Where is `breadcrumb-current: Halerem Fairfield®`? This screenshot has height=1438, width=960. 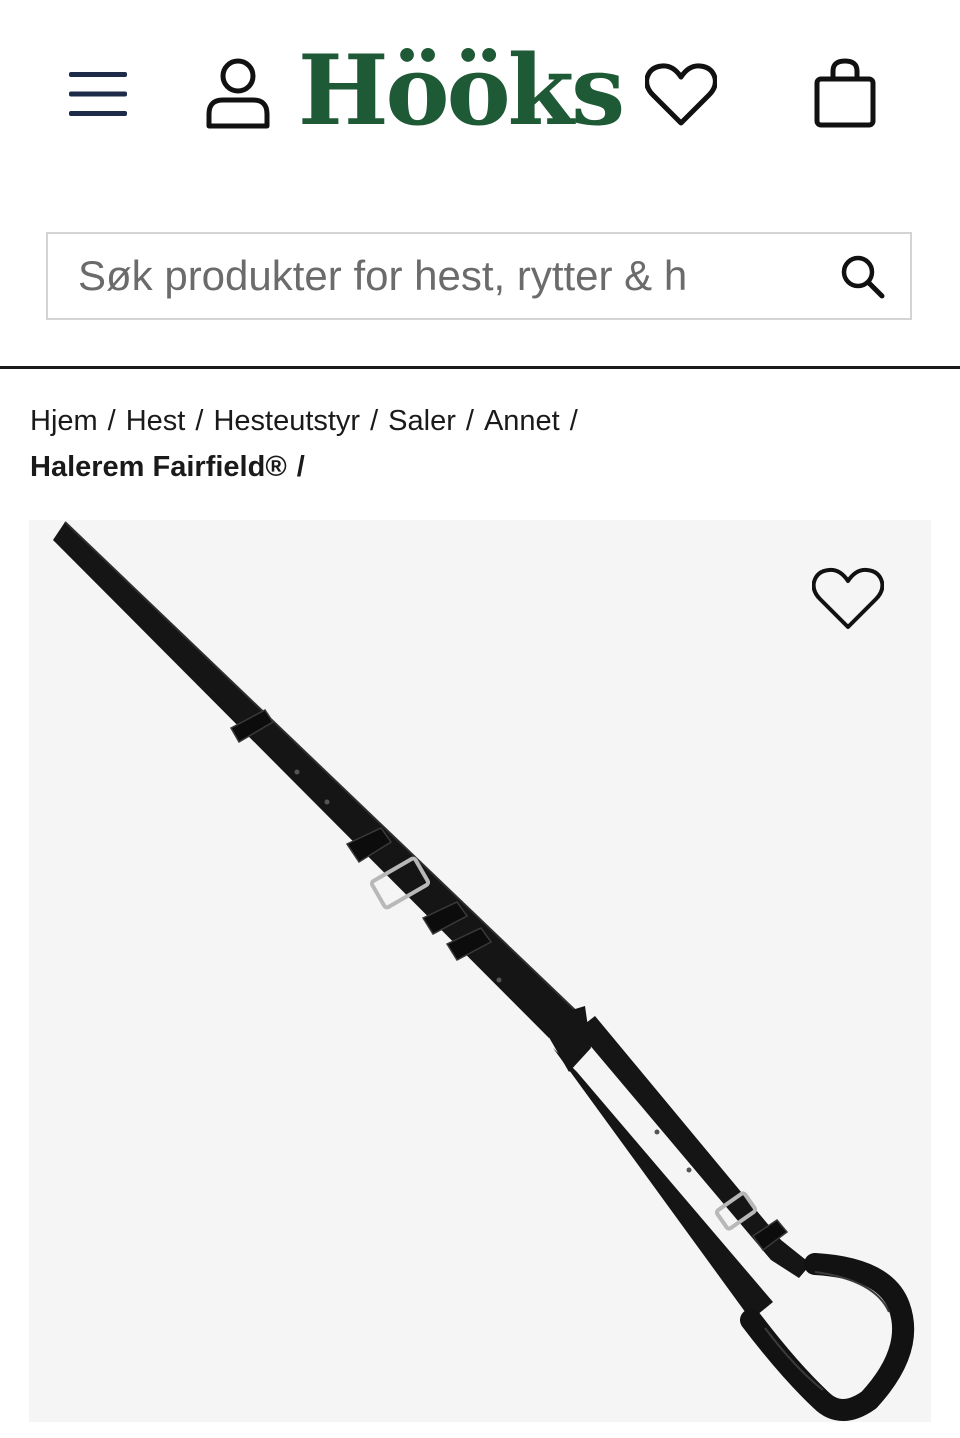
breadcrumb-current: Halerem Fairfield® is located at coordinates (158, 467).